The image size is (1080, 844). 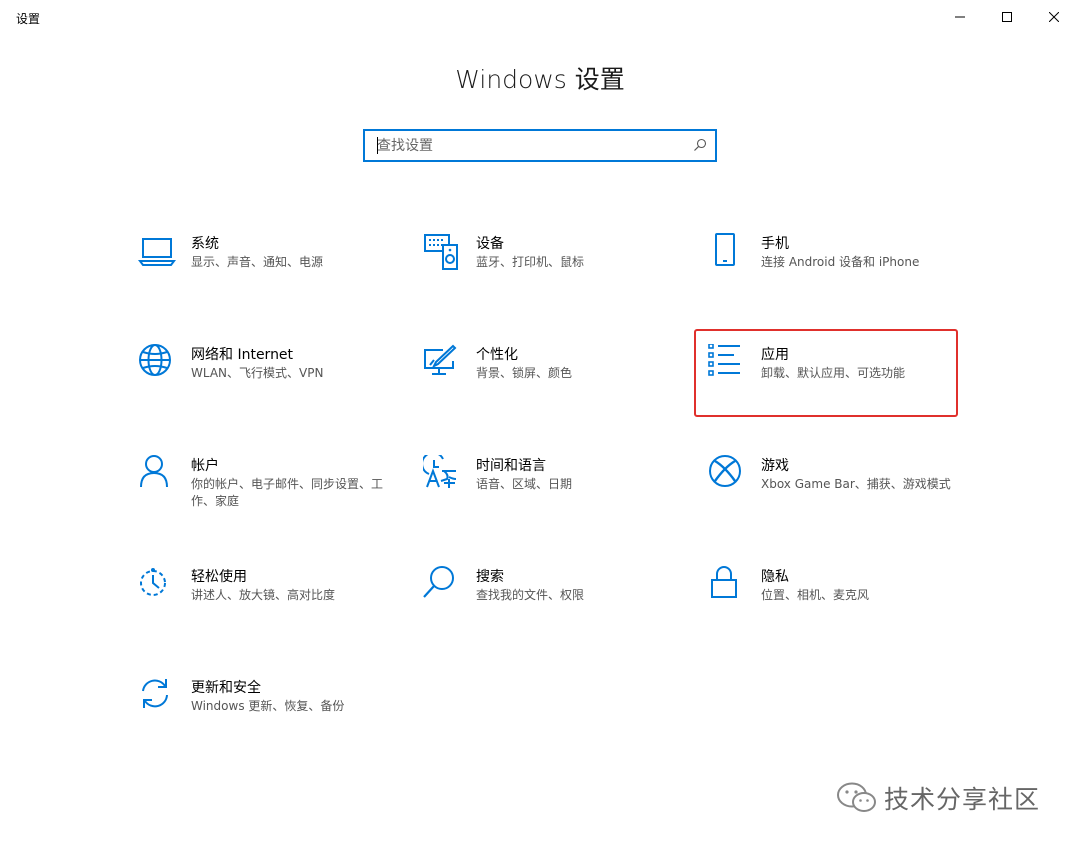 I want to click on watermark: 技术分享社区, so click(x=938, y=798).